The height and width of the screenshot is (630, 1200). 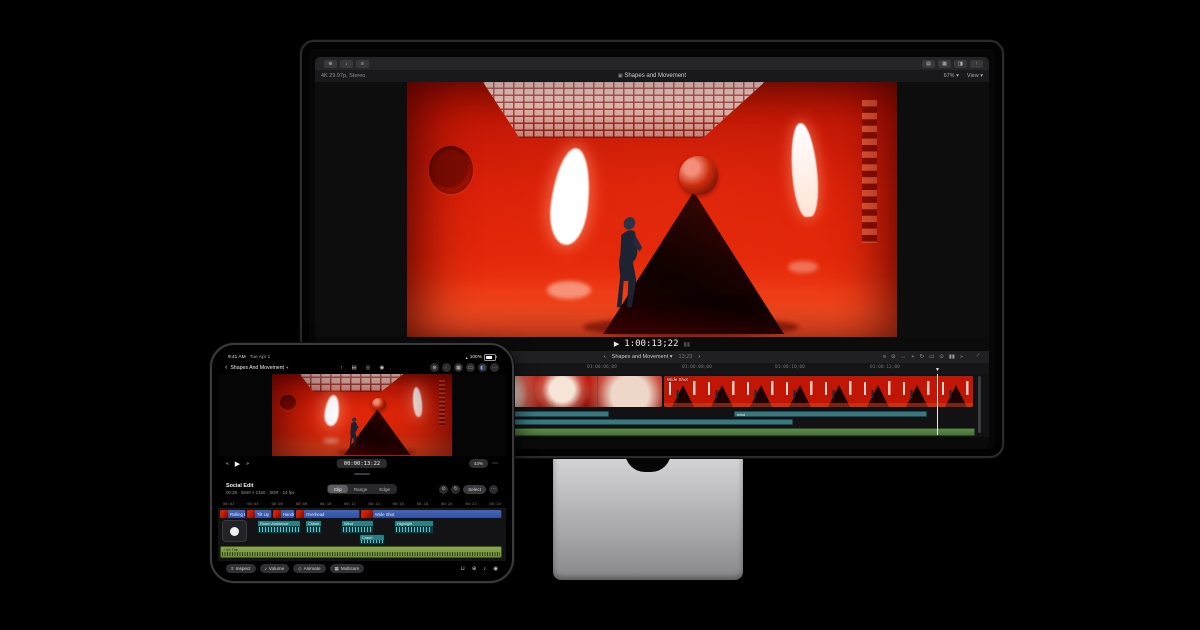 I want to click on position-tool-icon: ↔, so click(x=904, y=357).